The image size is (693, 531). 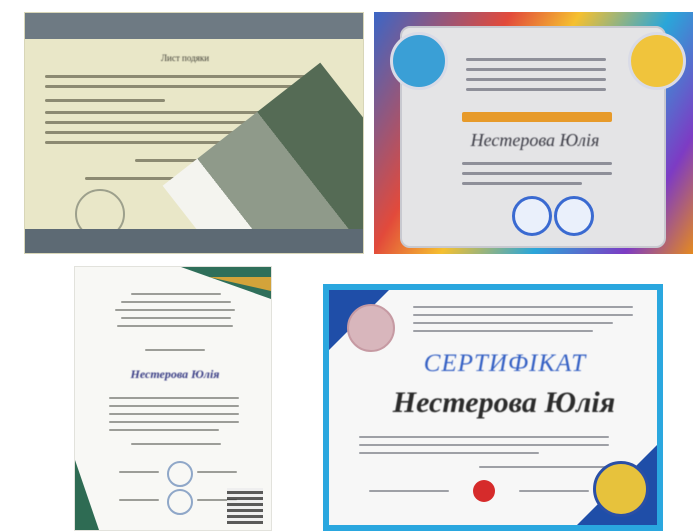 What do you see at coordinates (185, 58) in the screenshot?
I see `certificate-title: Лист подяки` at bounding box center [185, 58].